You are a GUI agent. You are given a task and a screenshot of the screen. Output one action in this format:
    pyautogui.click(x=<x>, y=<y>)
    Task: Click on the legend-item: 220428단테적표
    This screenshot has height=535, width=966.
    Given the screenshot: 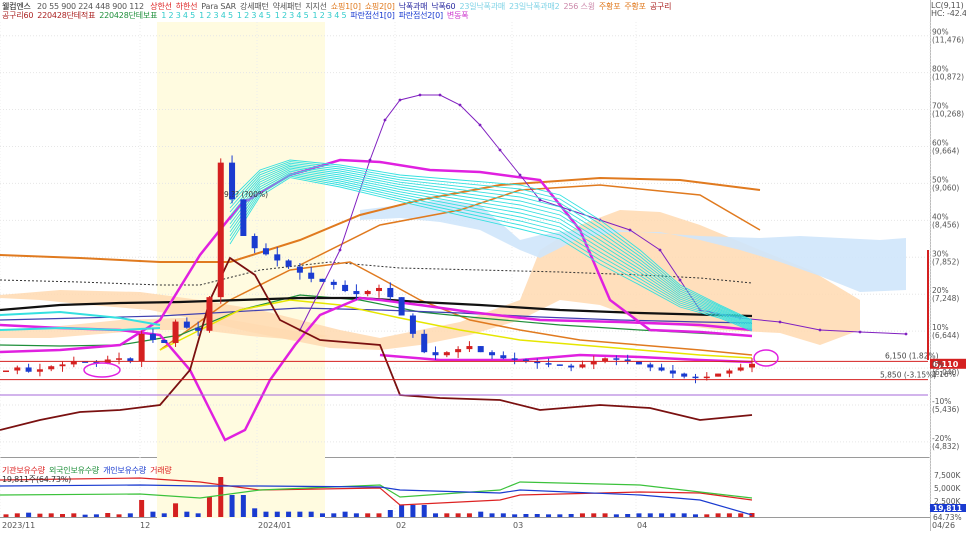 What is the action you would take?
    pyautogui.click(x=66, y=15)
    